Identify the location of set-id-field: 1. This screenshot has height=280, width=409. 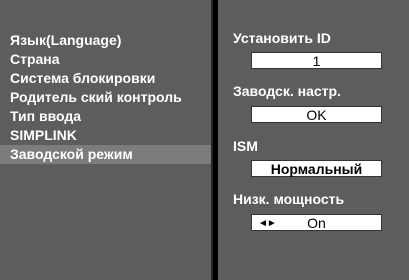
(316, 60).